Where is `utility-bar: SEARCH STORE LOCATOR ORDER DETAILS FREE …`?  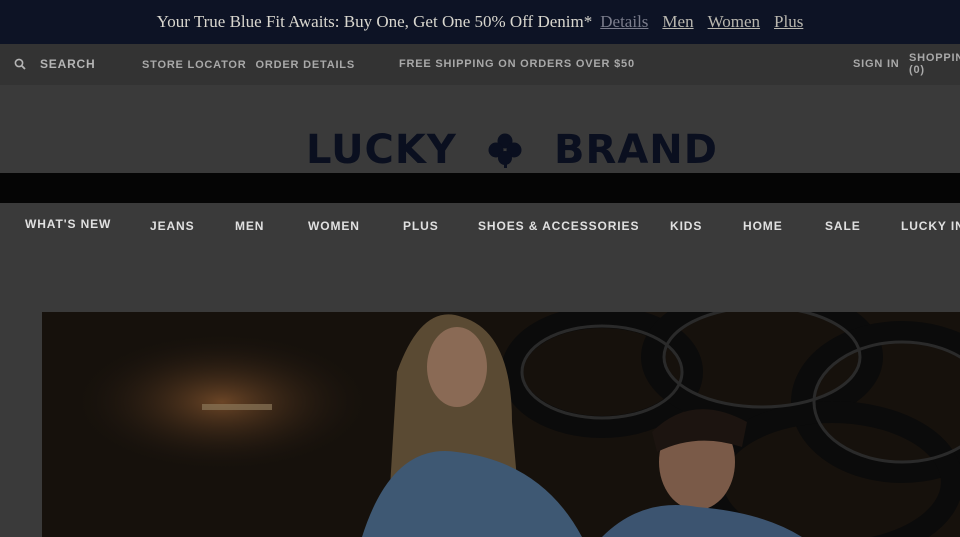 utility-bar: SEARCH STORE LOCATOR ORDER DETAILS FREE … is located at coordinates (480, 64).